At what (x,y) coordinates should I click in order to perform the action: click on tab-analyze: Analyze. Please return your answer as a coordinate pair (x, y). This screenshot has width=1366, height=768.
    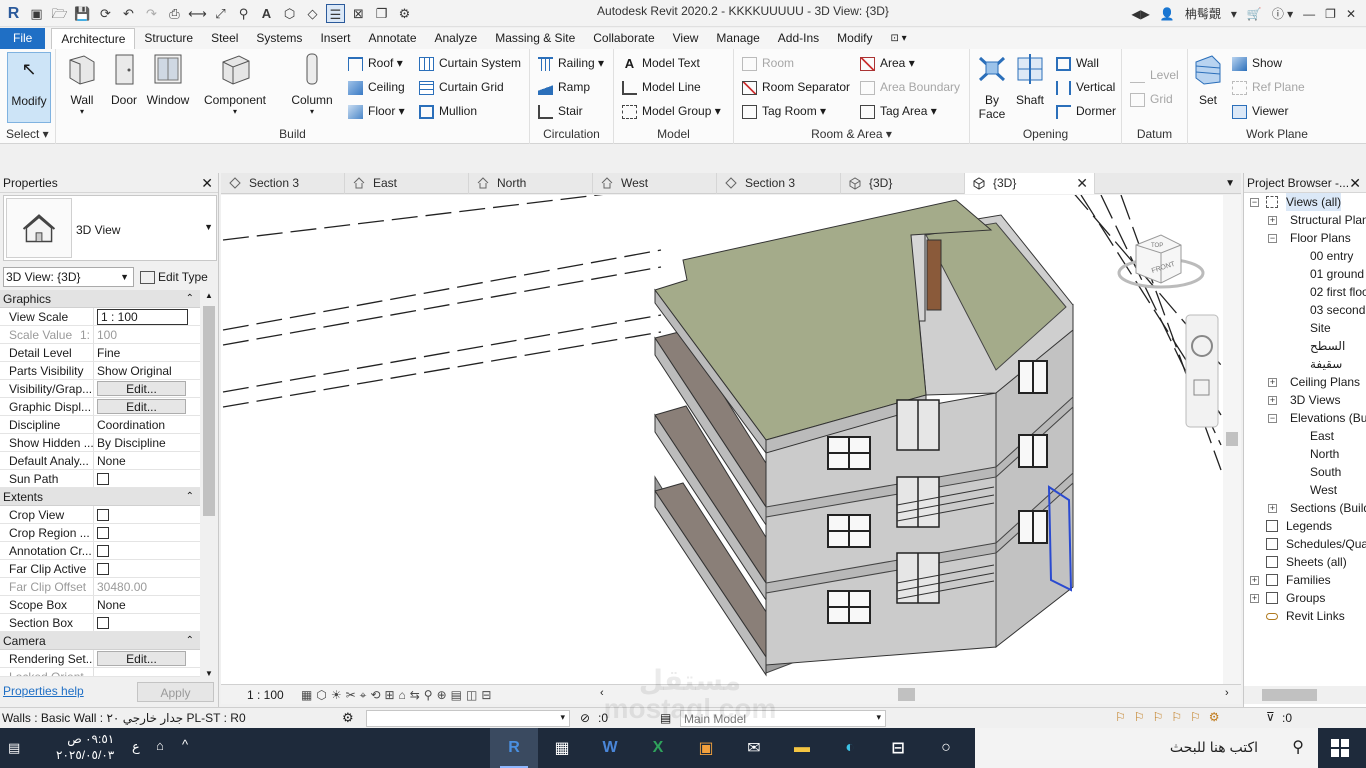
    Looking at the image, I should click on (456, 38).